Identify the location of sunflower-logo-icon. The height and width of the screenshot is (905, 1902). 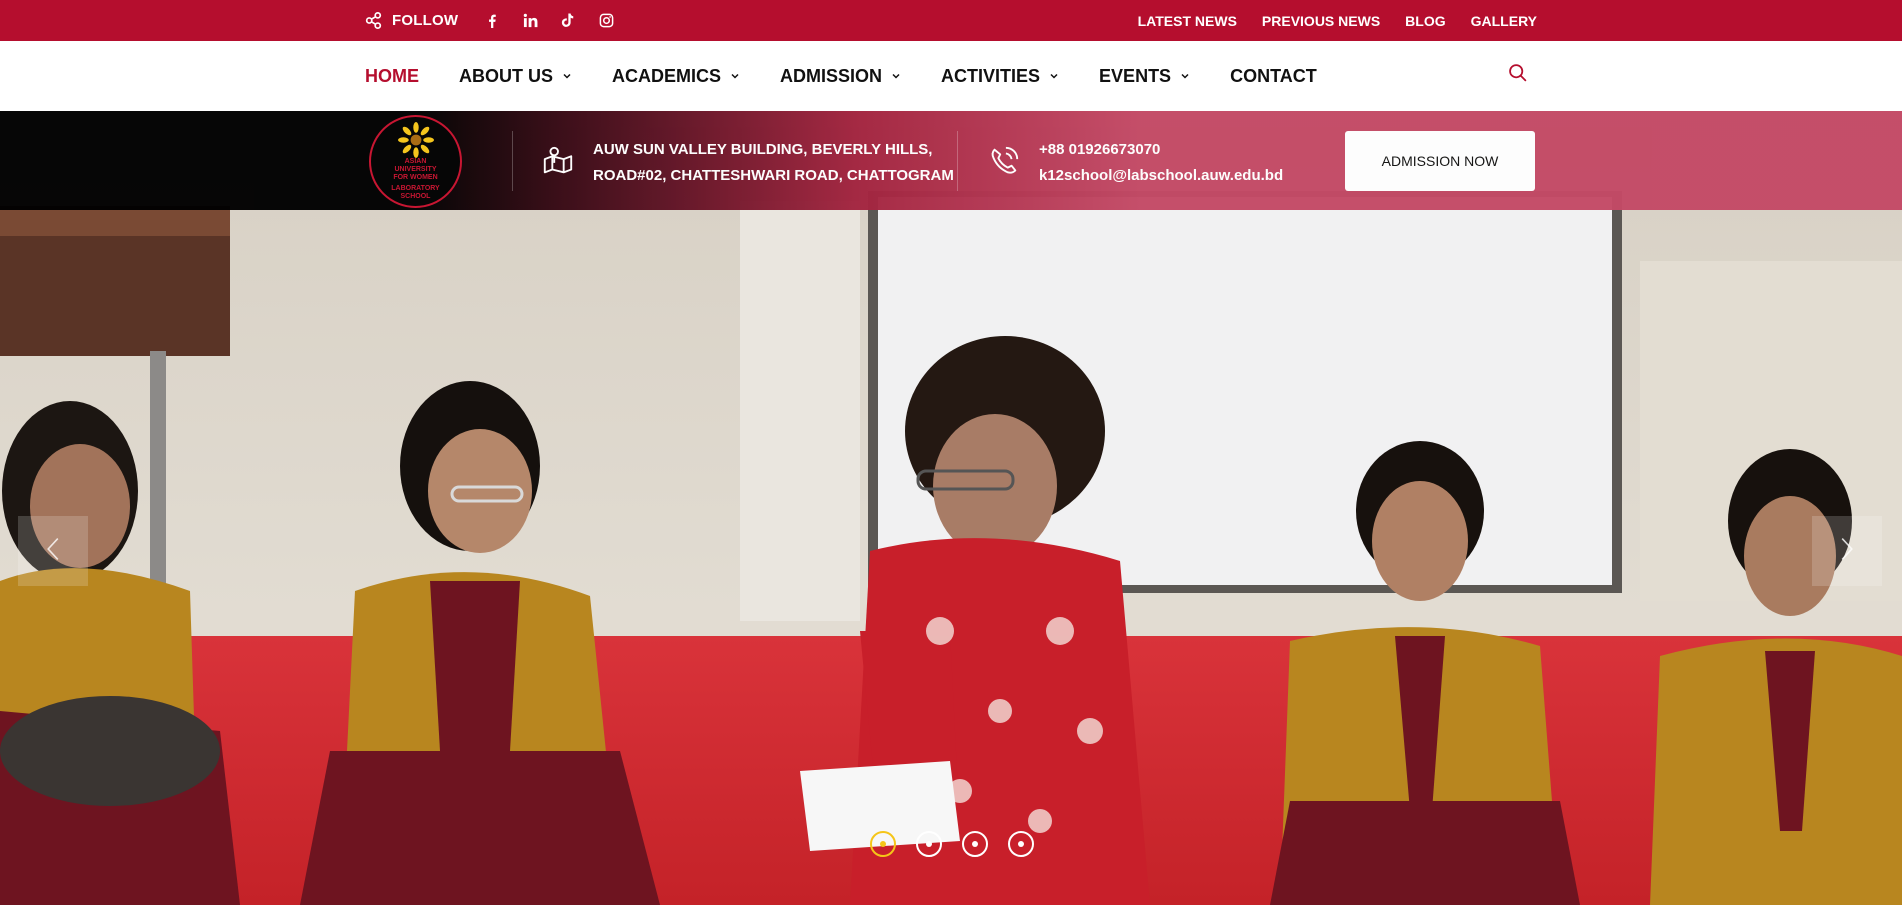
(415, 140).